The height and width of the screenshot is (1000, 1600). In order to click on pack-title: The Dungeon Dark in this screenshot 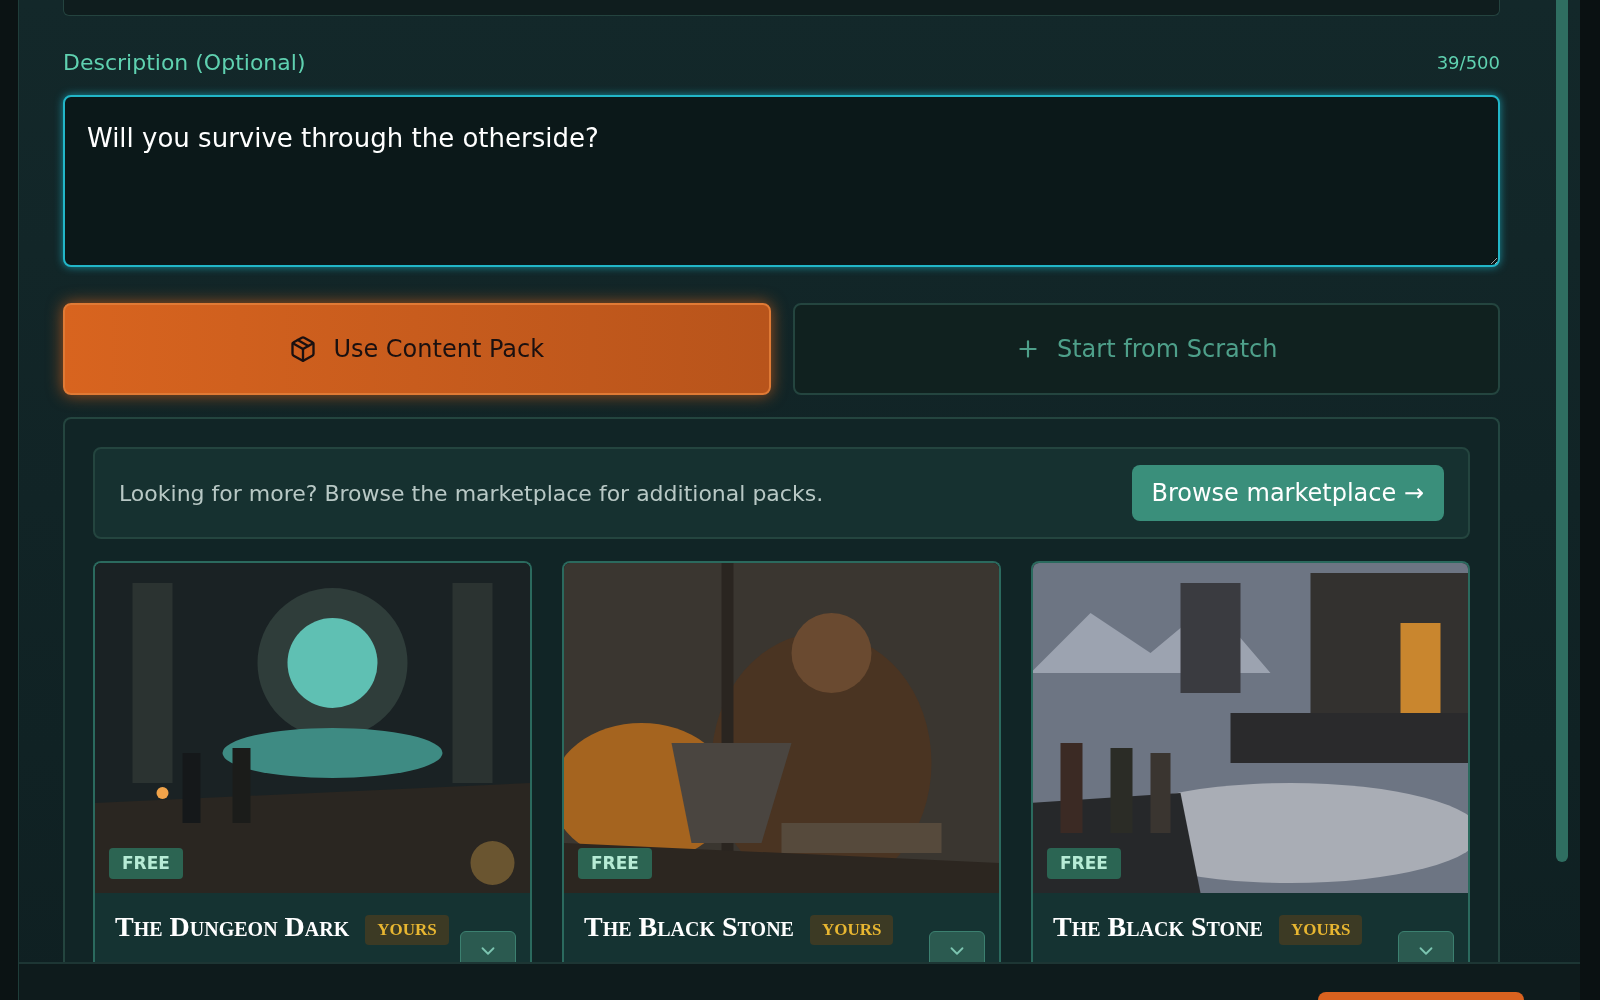, I will do `click(232, 927)`.